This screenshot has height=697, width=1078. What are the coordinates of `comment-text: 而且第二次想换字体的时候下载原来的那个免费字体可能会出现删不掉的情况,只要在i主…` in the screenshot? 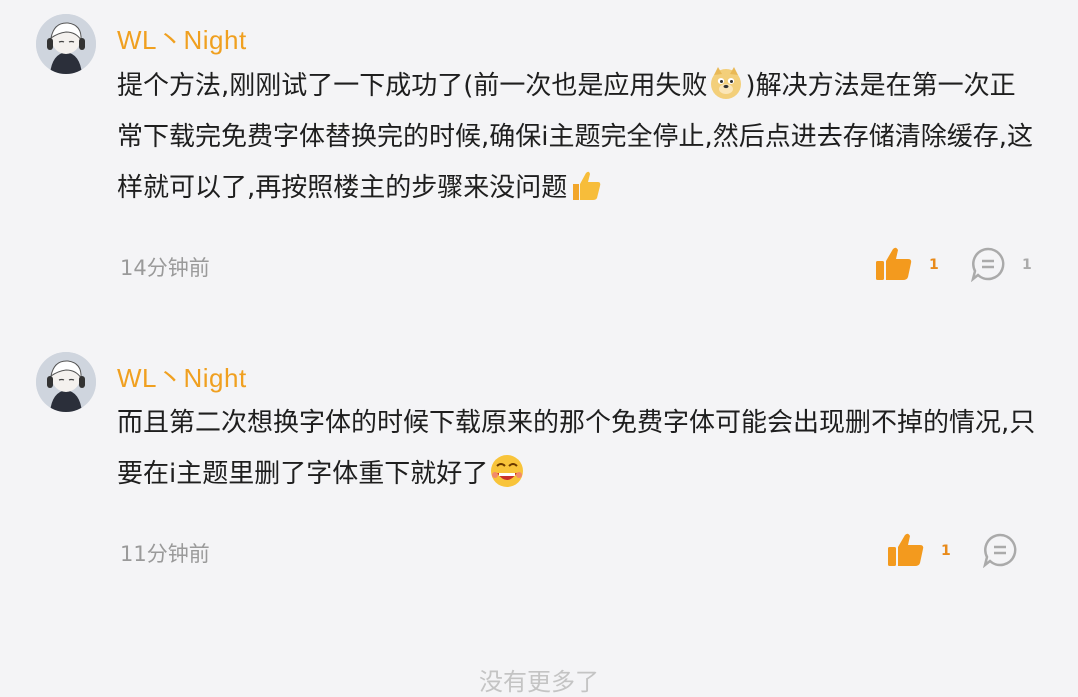 It's located at (577, 449).